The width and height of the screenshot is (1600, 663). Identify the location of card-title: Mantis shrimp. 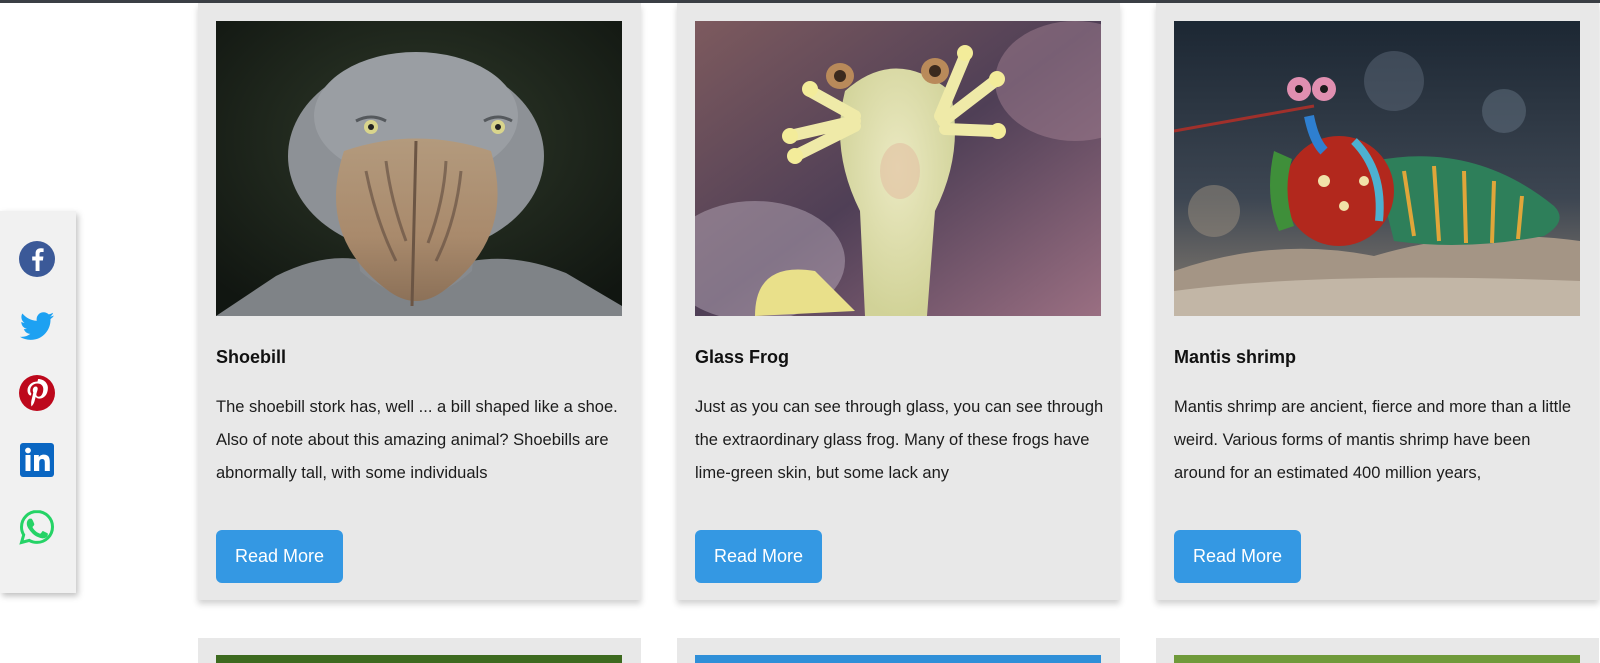
(1235, 357).